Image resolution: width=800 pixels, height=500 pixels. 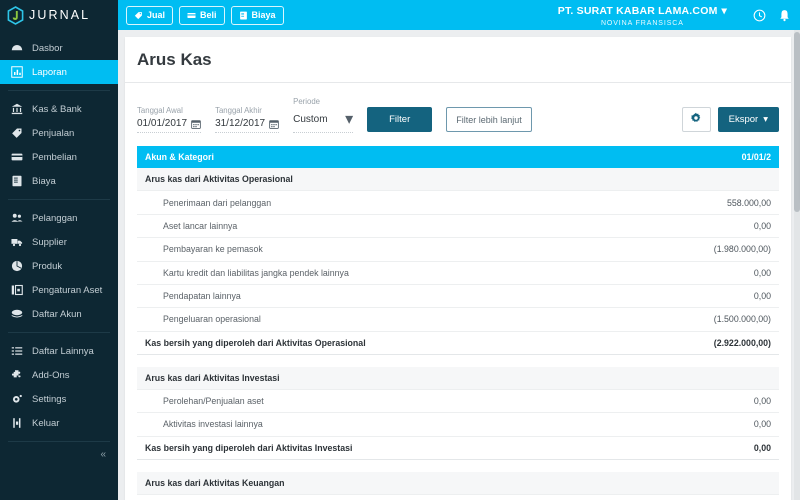 What do you see at coordinates (156, 15) in the screenshot?
I see `jual-button-label: Jual` at bounding box center [156, 15].